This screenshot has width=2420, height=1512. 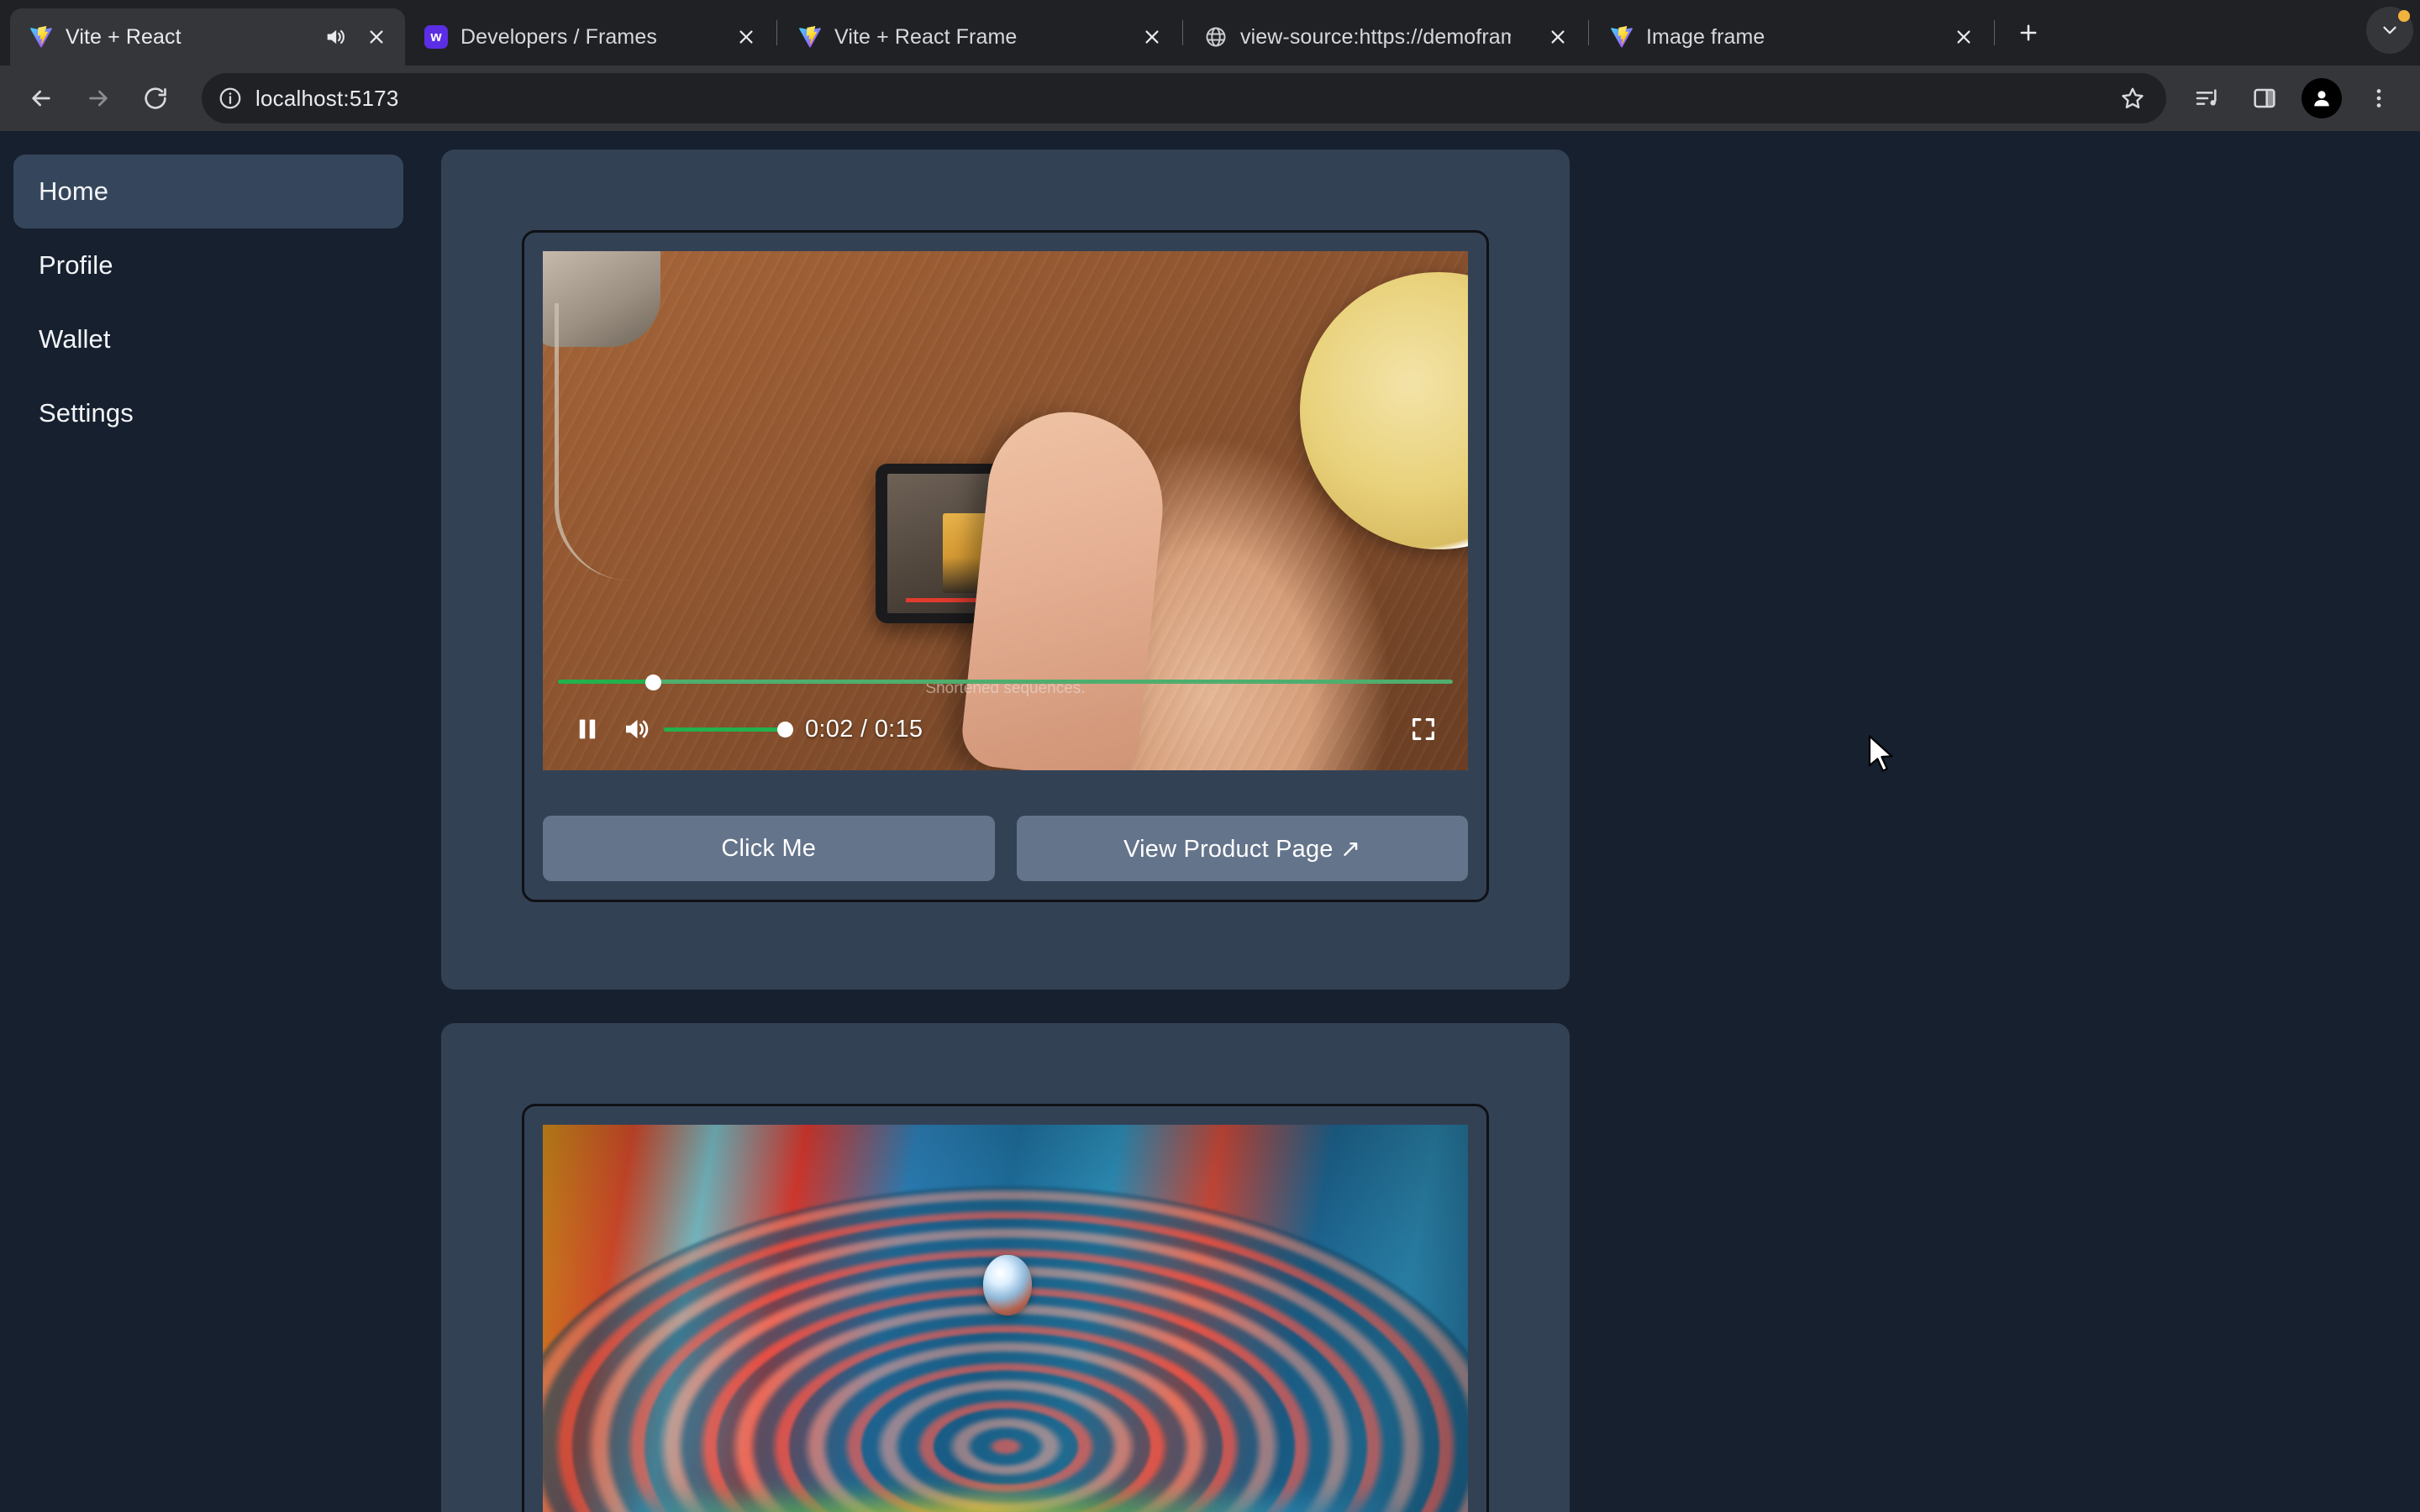 I want to click on forward-arrow-icon, so click(x=98, y=98).